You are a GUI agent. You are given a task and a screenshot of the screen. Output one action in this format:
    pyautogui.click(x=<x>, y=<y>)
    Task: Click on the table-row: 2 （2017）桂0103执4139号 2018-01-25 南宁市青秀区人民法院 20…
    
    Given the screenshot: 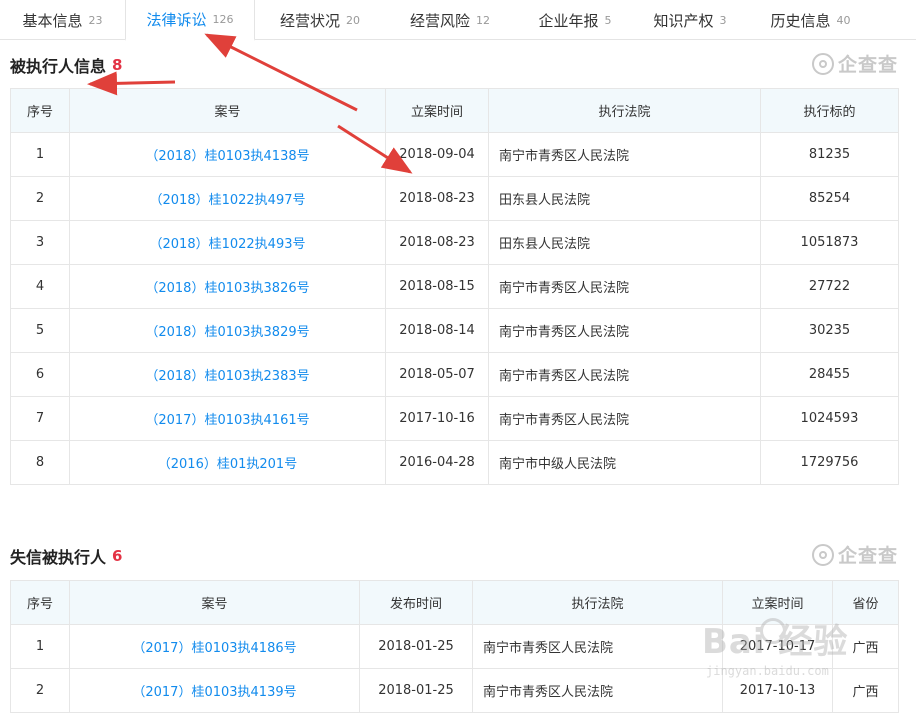 What is the action you would take?
    pyautogui.click(x=454, y=690)
    